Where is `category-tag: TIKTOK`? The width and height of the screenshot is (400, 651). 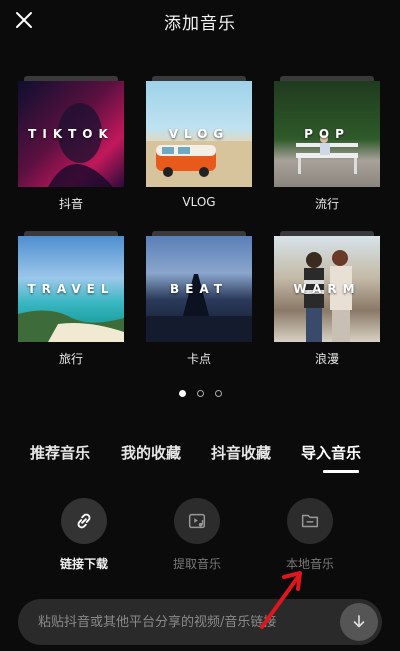
category-tag: TIKTOK is located at coordinates (71, 134).